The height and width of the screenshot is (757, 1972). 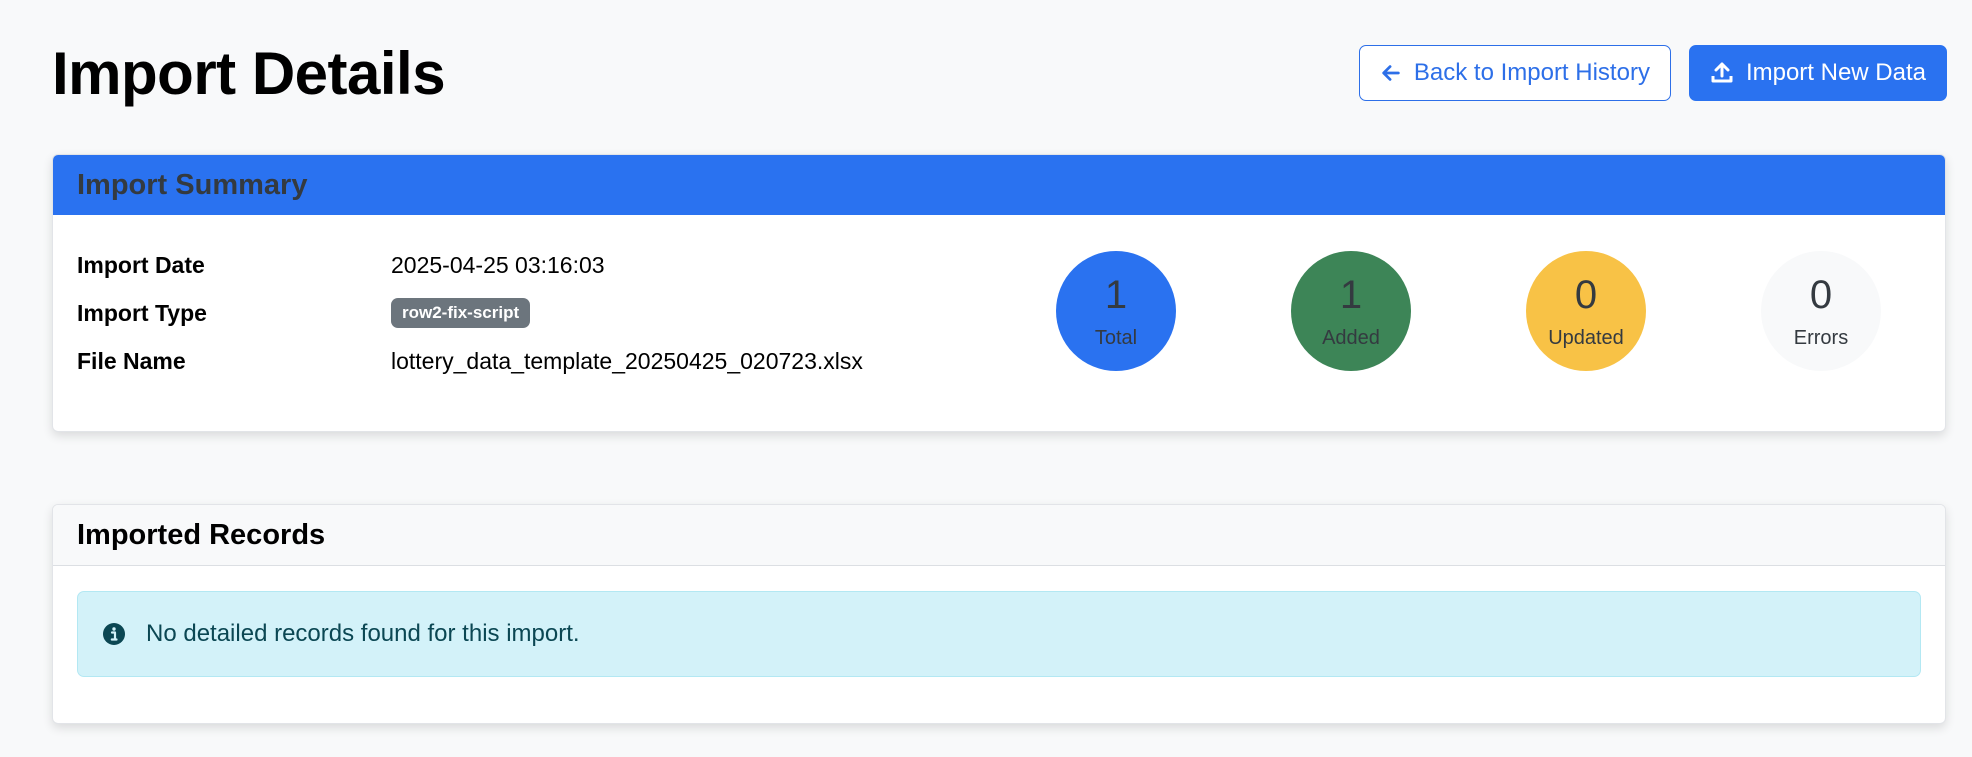 I want to click on import-type-badge: row2-fix-script, so click(x=461, y=313).